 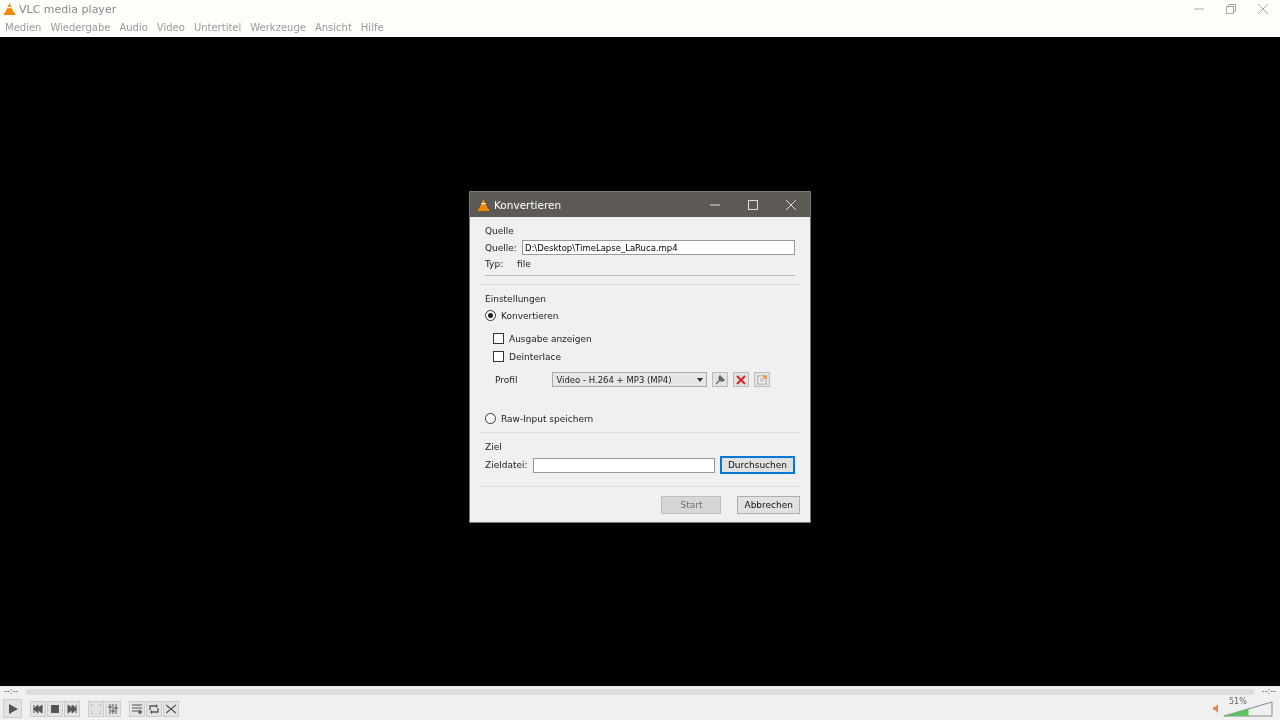 I want to click on menu-item: Untertitel, so click(x=217, y=27).